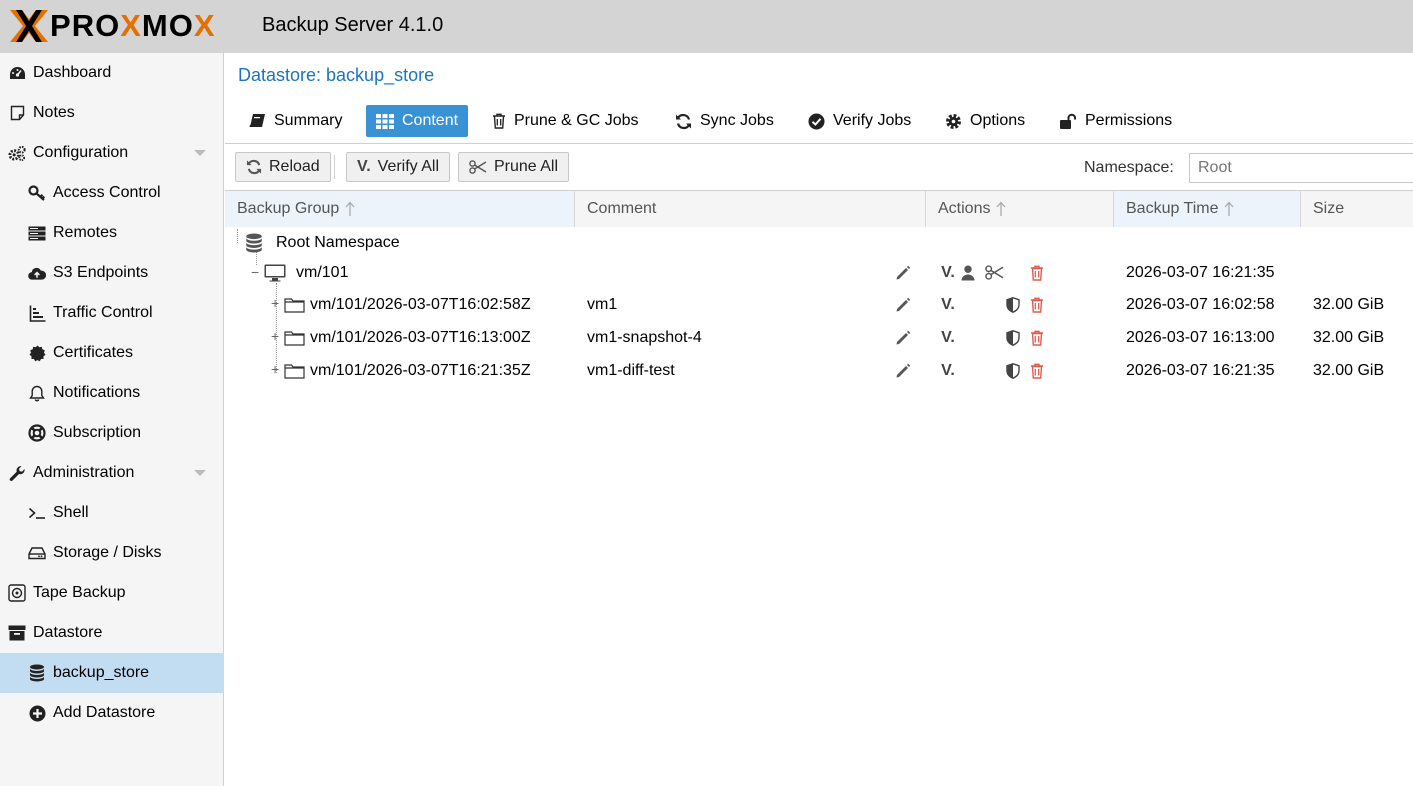 The width and height of the screenshot is (1413, 786). What do you see at coordinates (112, 26) in the screenshot?
I see `proxmox-logo: PROXMOX` at bounding box center [112, 26].